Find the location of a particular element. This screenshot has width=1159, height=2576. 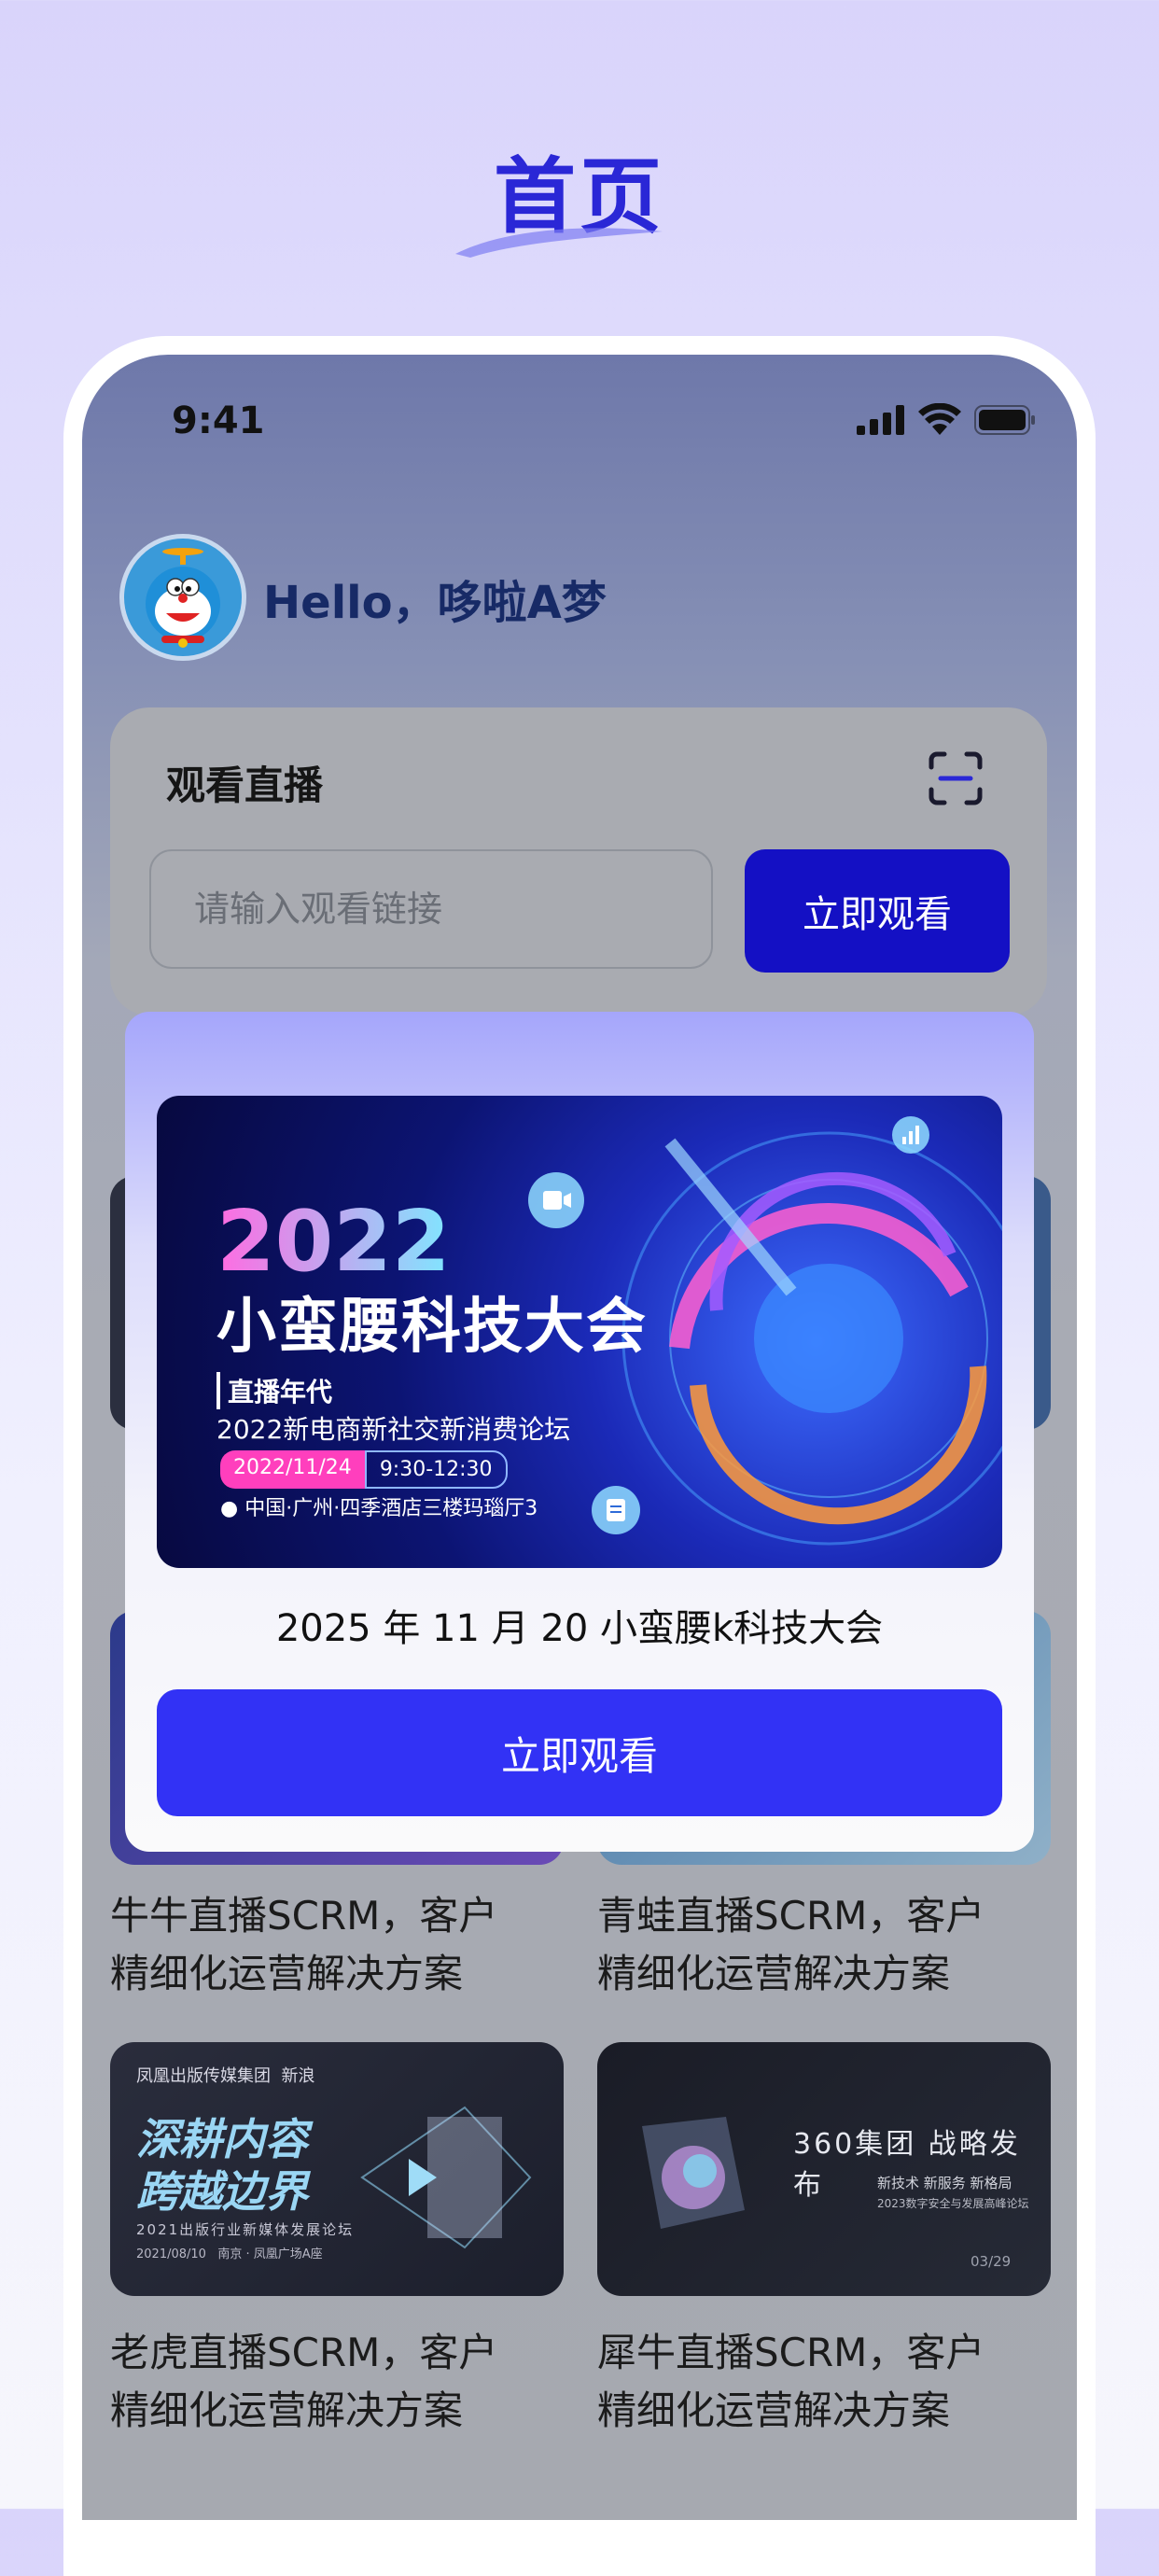

grid-caption-1: 牛牛直播SCRM，客户 精细化运营解决方案 is located at coordinates (343, 1945).